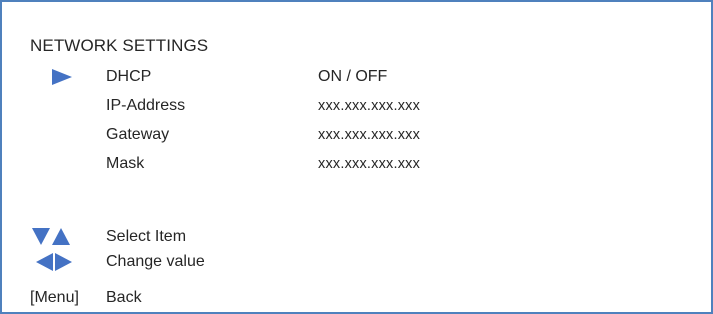  What do you see at coordinates (44, 262) in the screenshot?
I see `arrow-left-icon` at bounding box center [44, 262].